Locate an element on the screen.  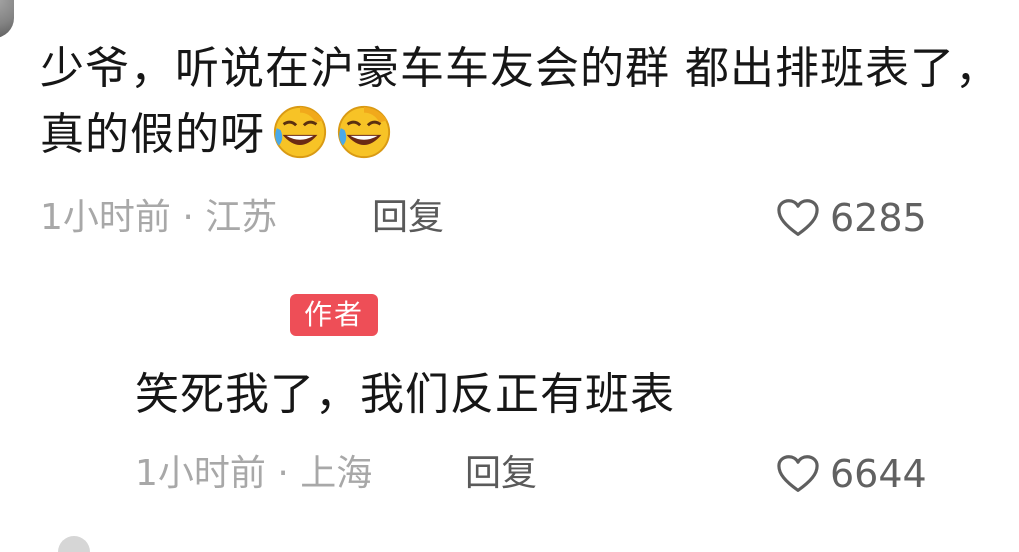
reply-reply-button: 回复 is located at coordinates (501, 474).